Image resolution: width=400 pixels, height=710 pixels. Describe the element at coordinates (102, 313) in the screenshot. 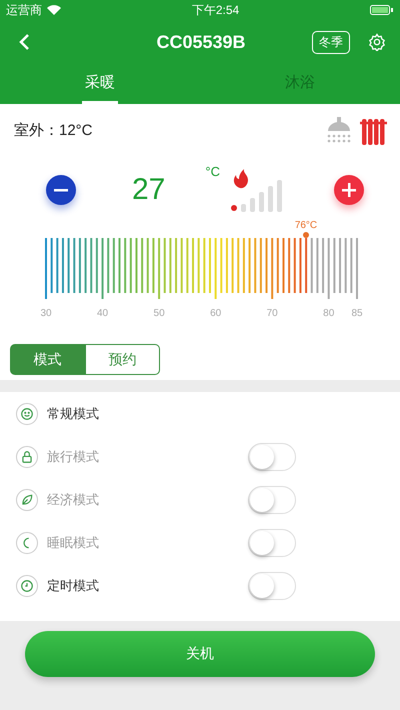

I see `scale-label: 40` at that location.